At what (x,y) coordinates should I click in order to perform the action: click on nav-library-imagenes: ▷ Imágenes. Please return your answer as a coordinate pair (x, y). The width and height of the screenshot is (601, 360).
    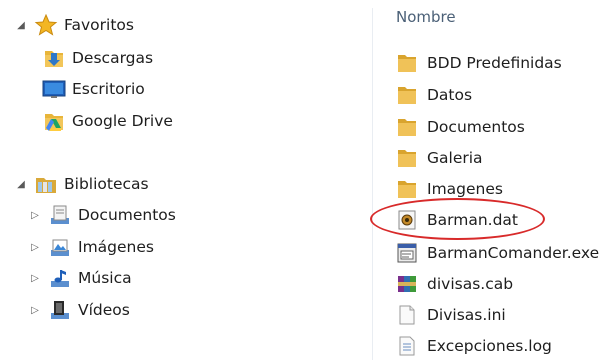
    Looking at the image, I should click on (91, 247).